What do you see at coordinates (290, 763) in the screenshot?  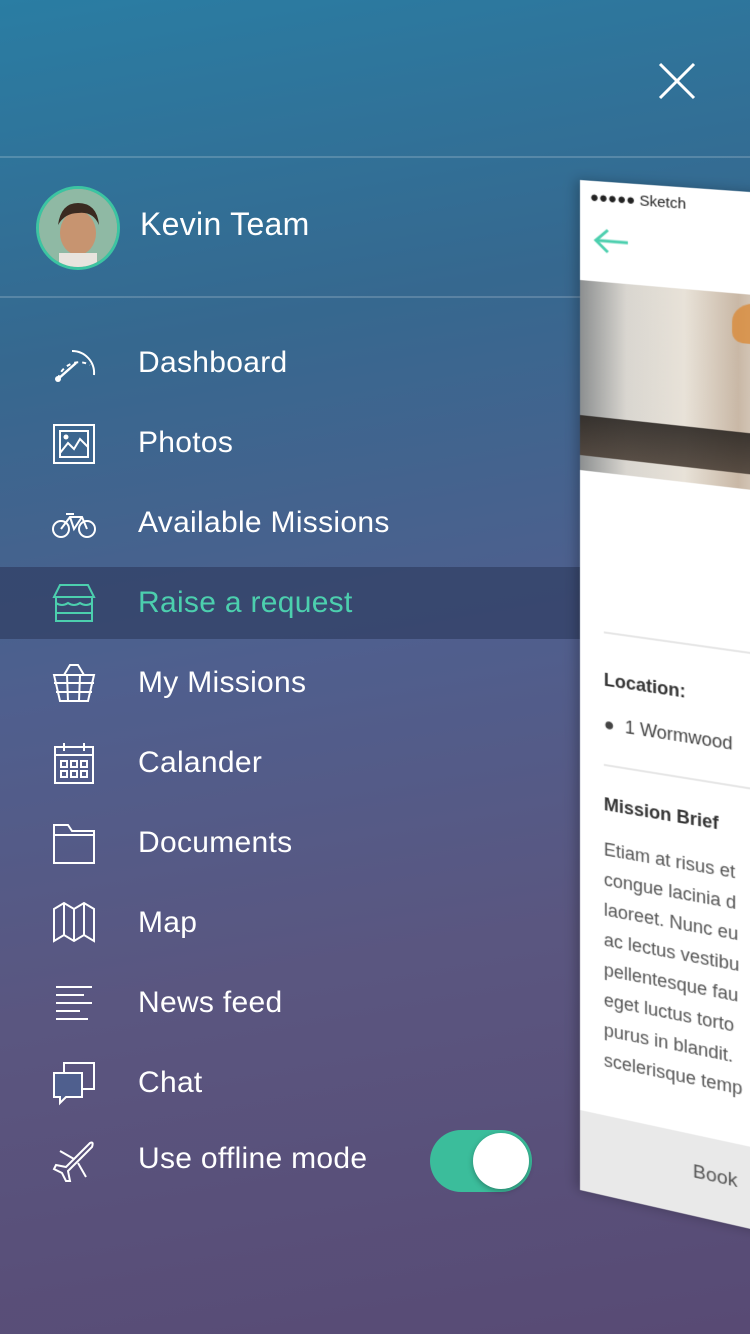 I see `menu-item-calendar: Calander` at bounding box center [290, 763].